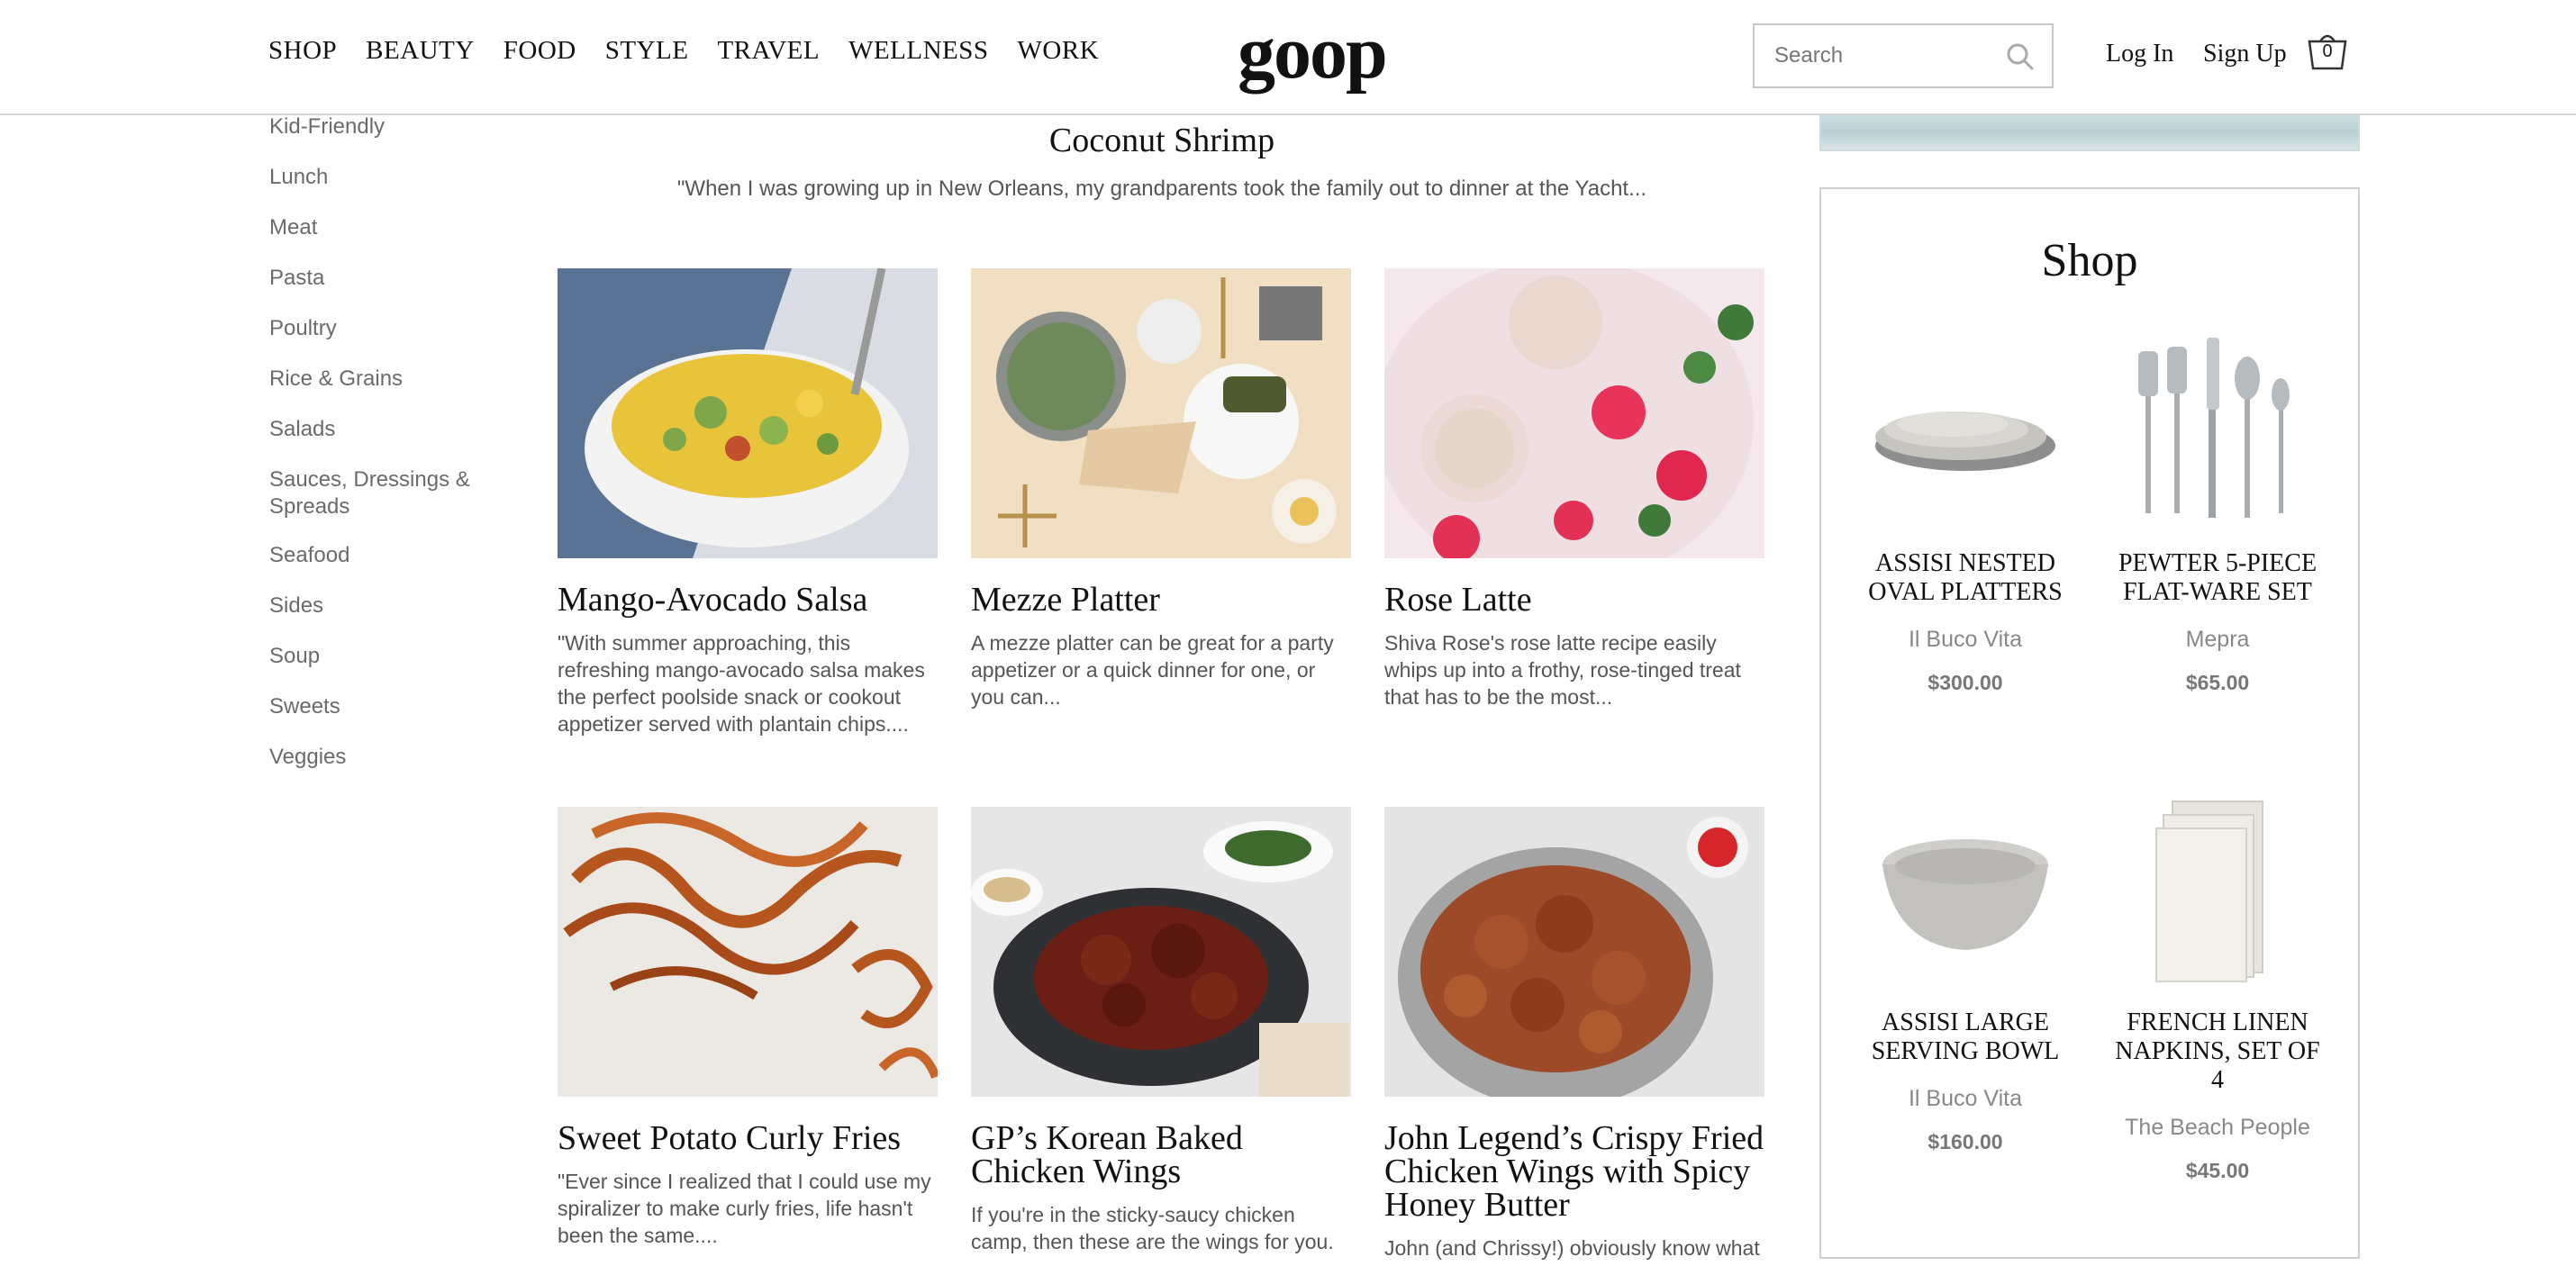 The height and width of the screenshot is (1266, 2576). I want to click on recipe-image-rose-latte, so click(1574, 413).